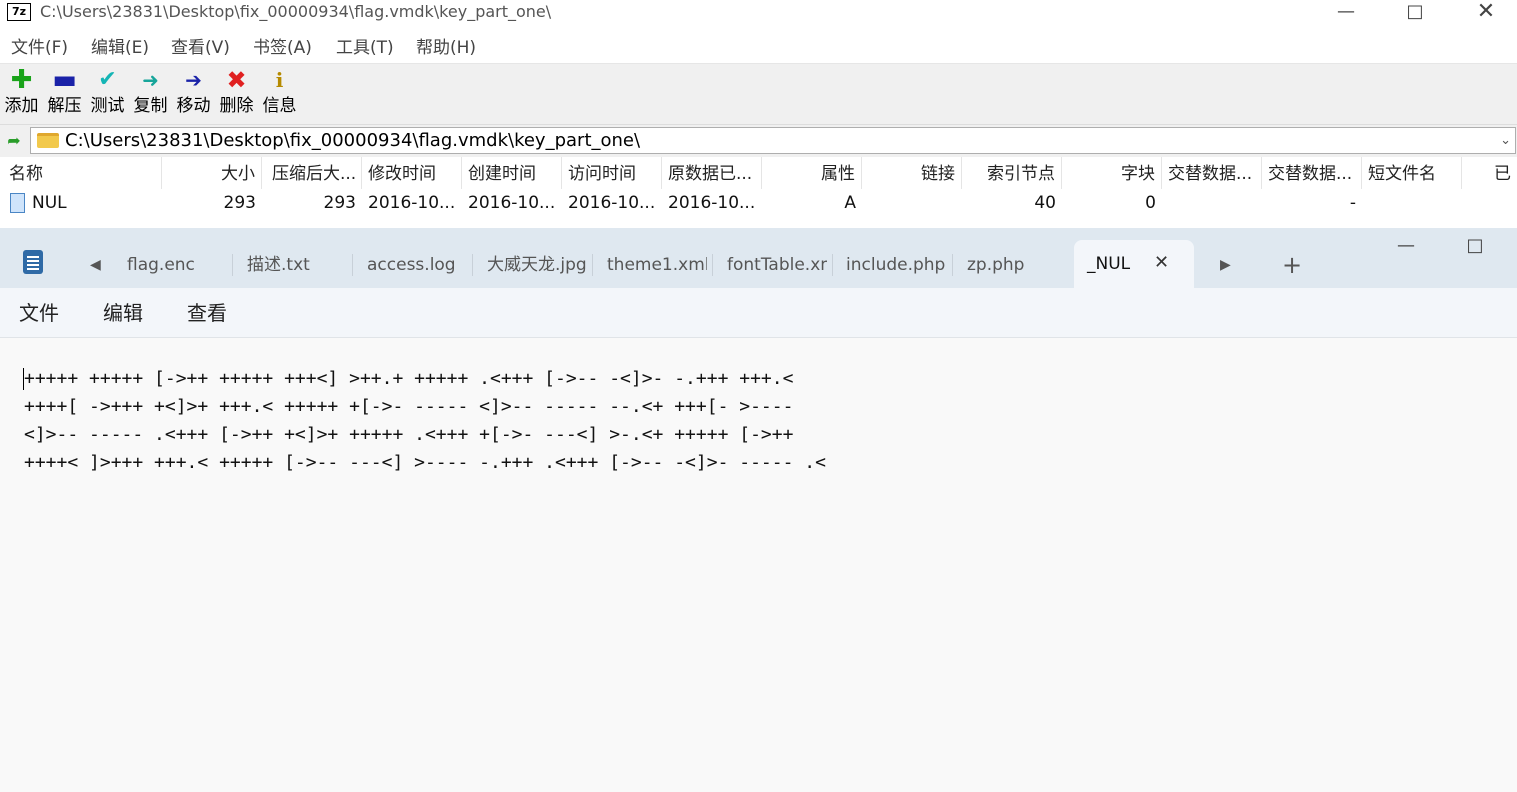  Describe the element at coordinates (39, 312) in the screenshot. I see `notepad-menu-file: 文件` at that location.